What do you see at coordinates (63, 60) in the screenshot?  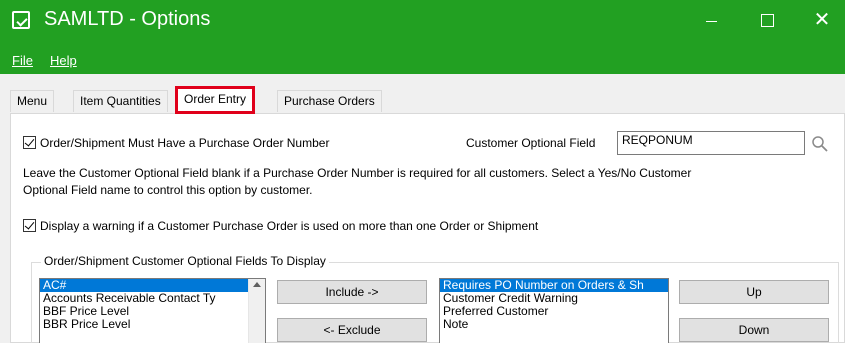 I see `menu-help: Help` at bounding box center [63, 60].